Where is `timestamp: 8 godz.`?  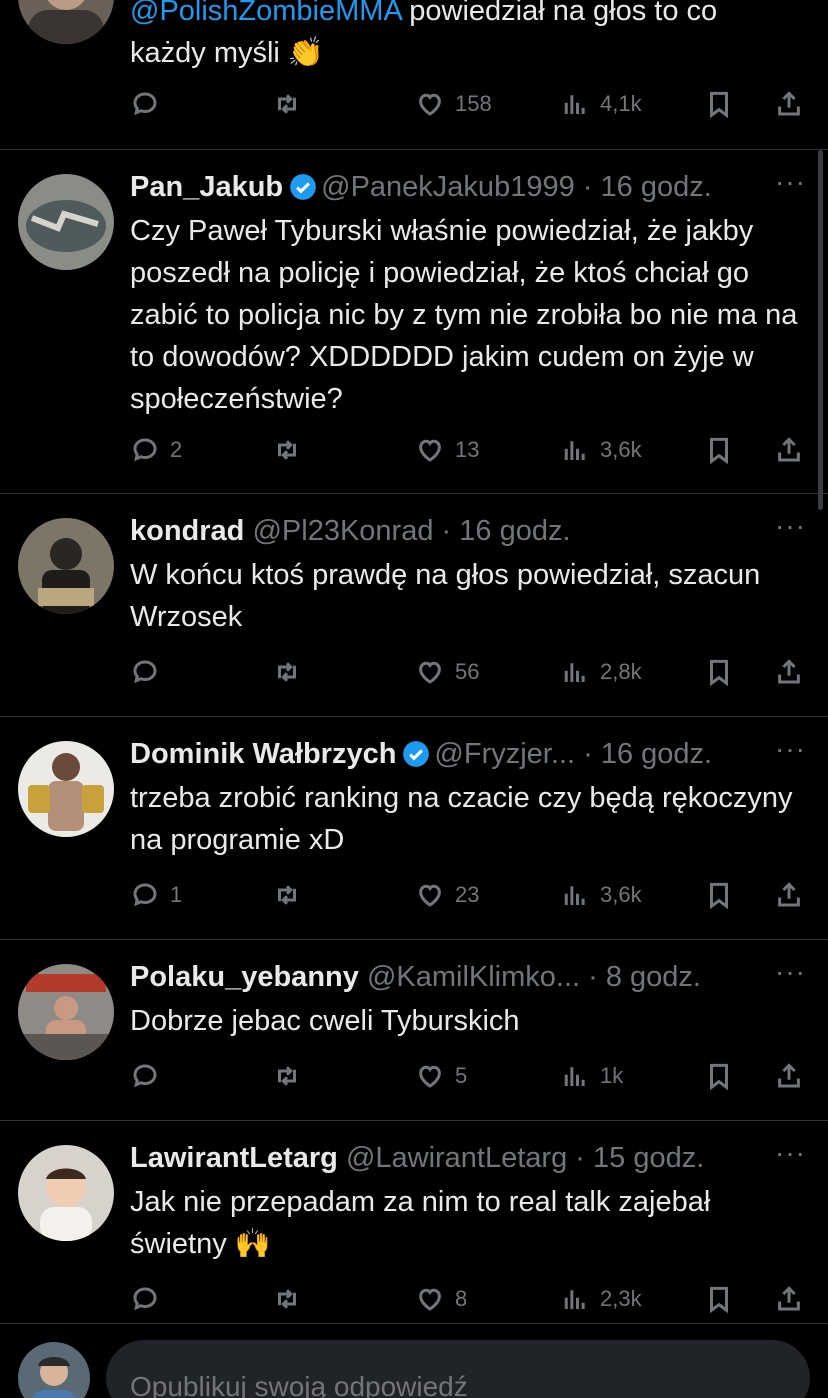 timestamp: 8 godz. is located at coordinates (653, 977).